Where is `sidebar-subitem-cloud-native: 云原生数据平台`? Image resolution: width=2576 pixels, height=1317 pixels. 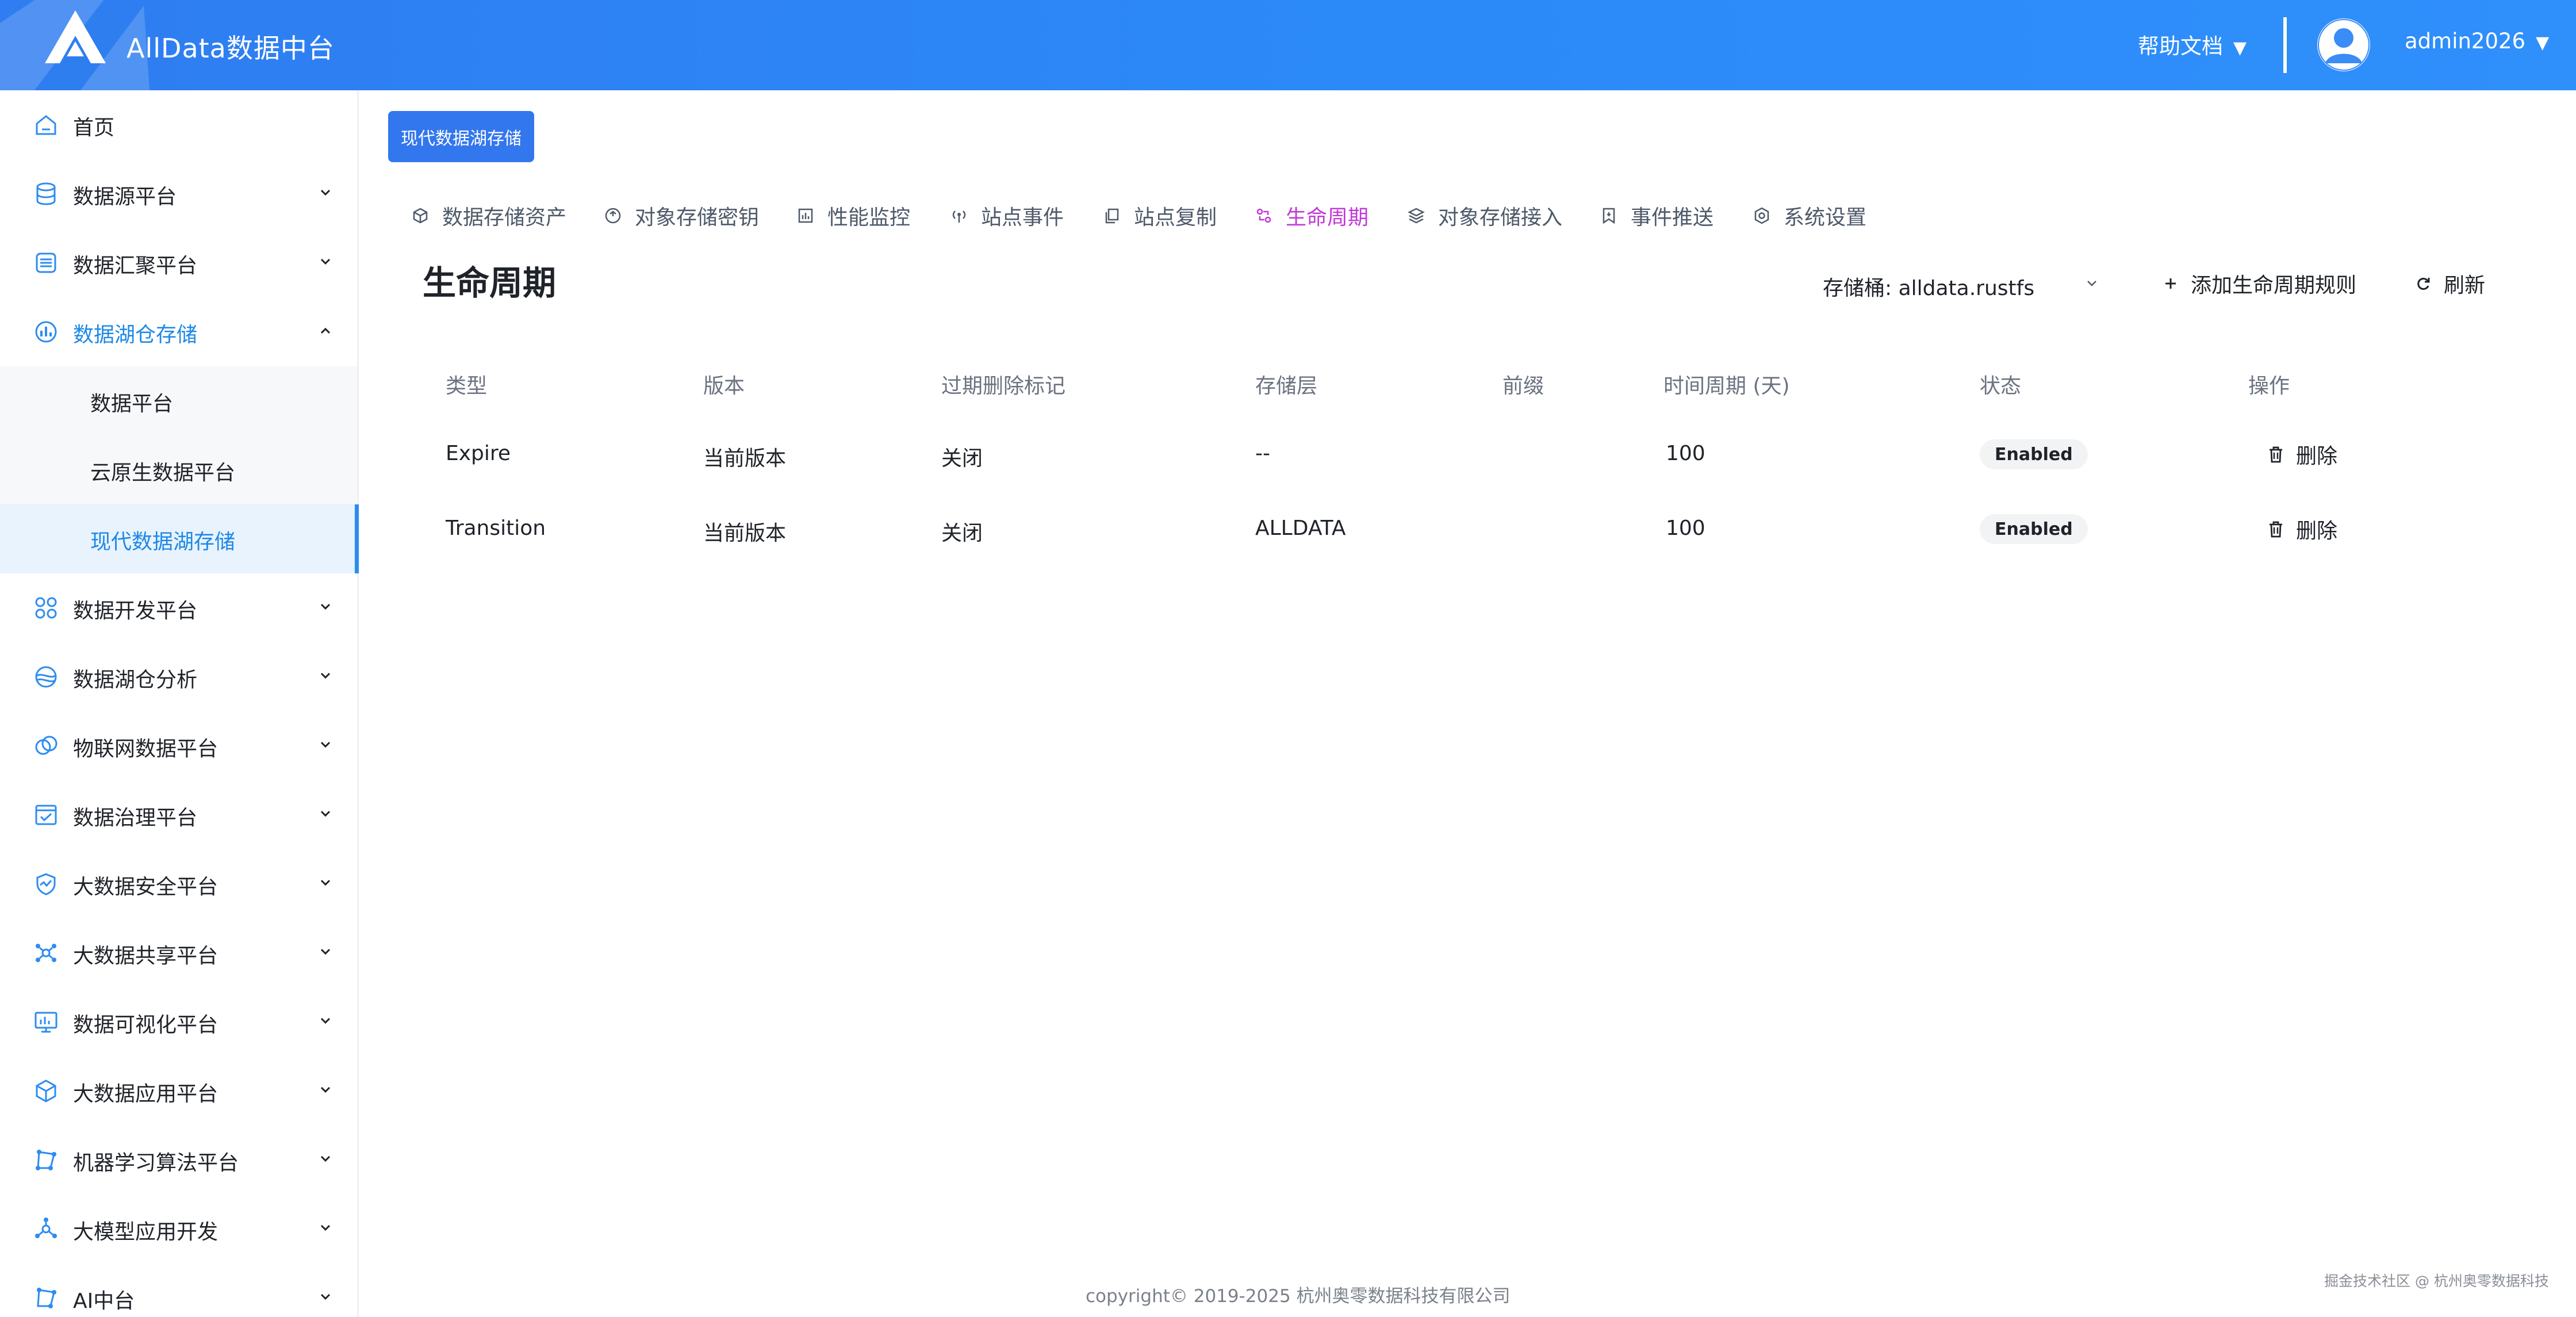 sidebar-subitem-cloud-native: 云原生数据平台 is located at coordinates (178, 469).